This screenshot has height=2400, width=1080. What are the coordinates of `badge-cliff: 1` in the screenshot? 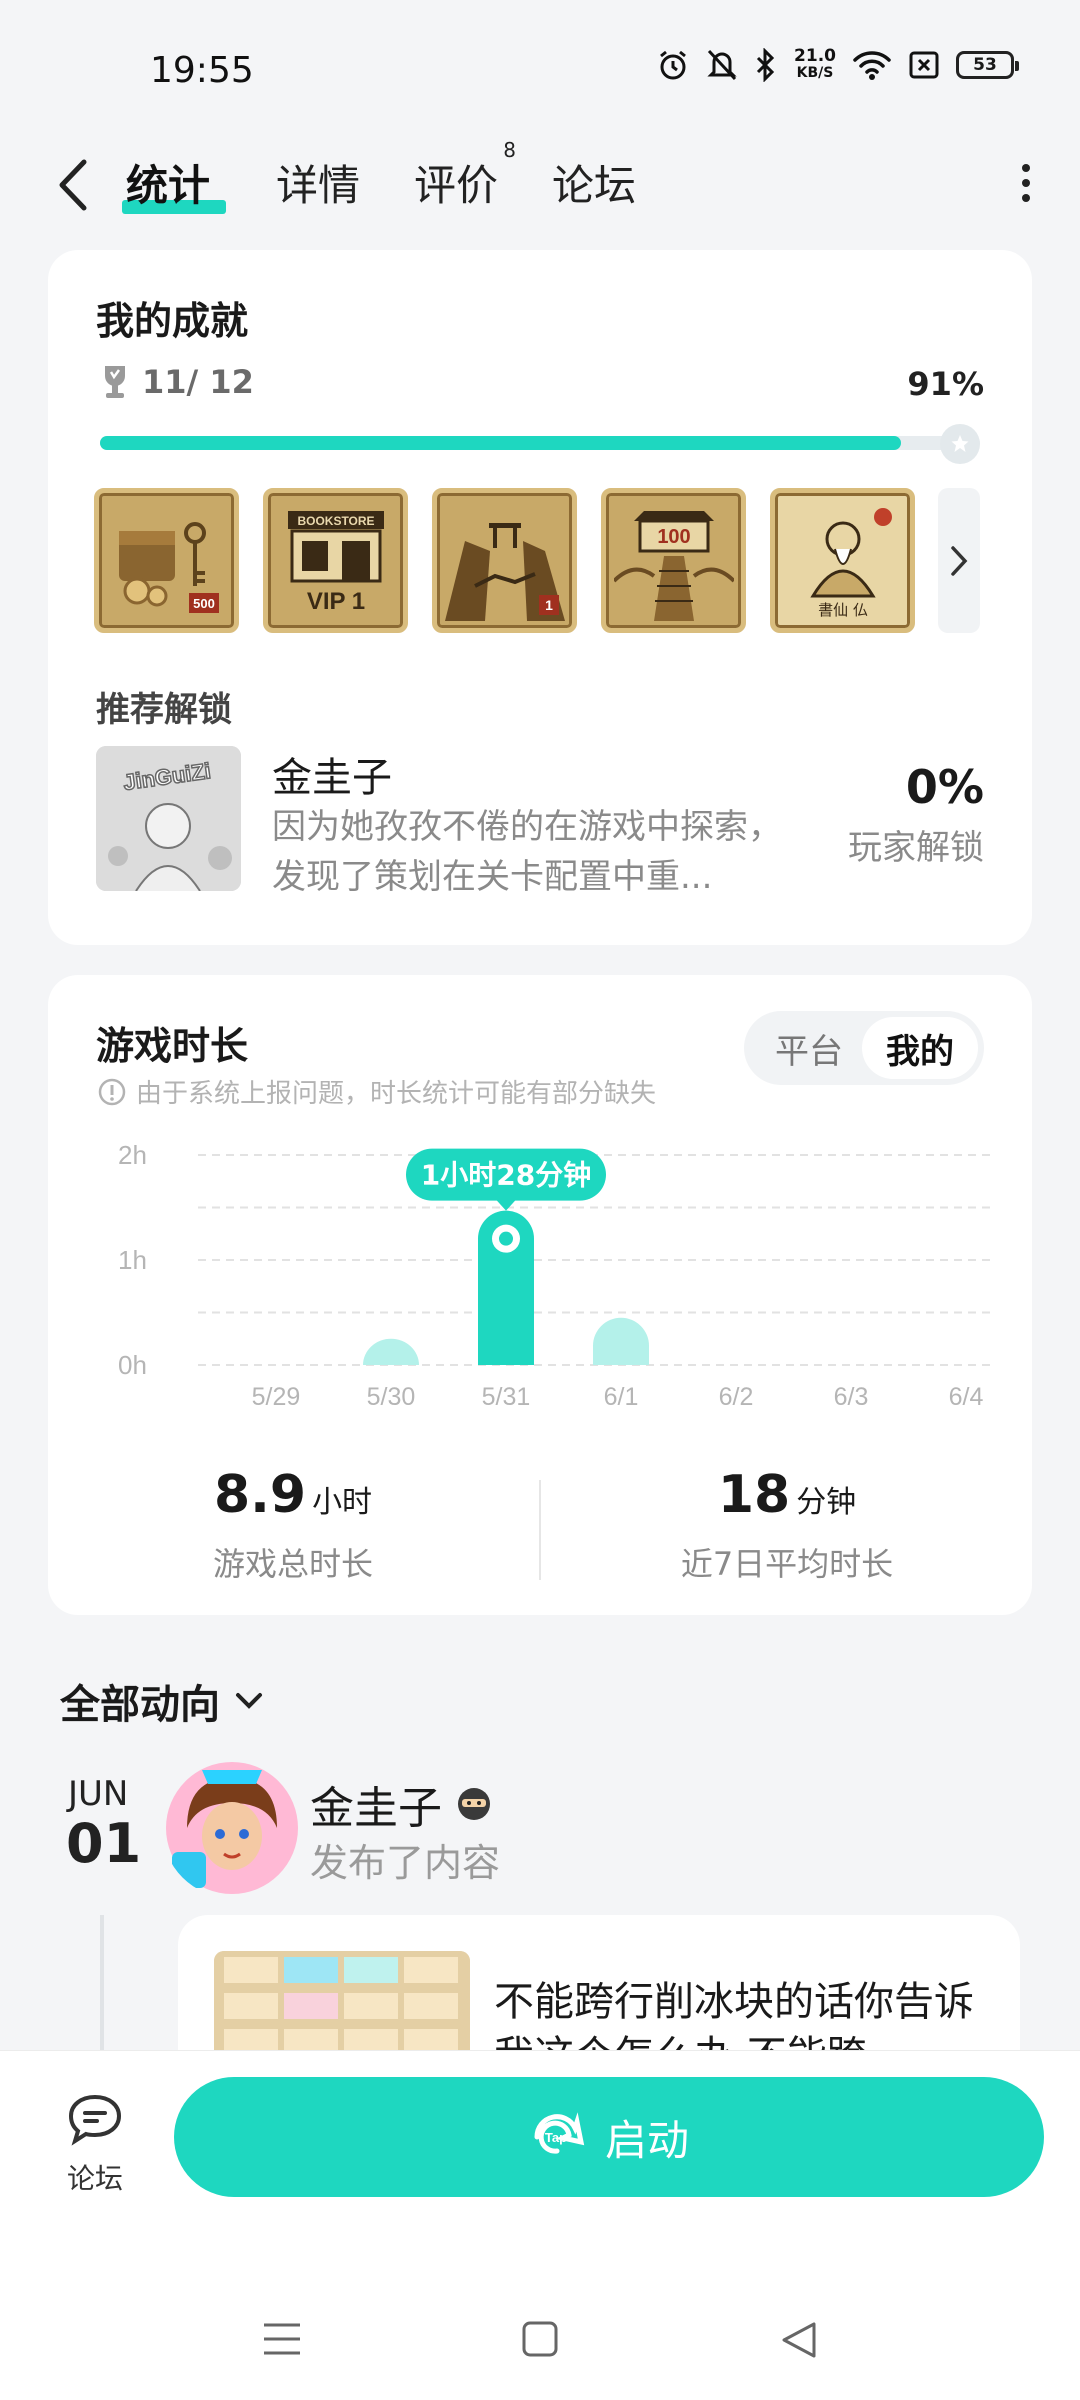 It's located at (504, 560).